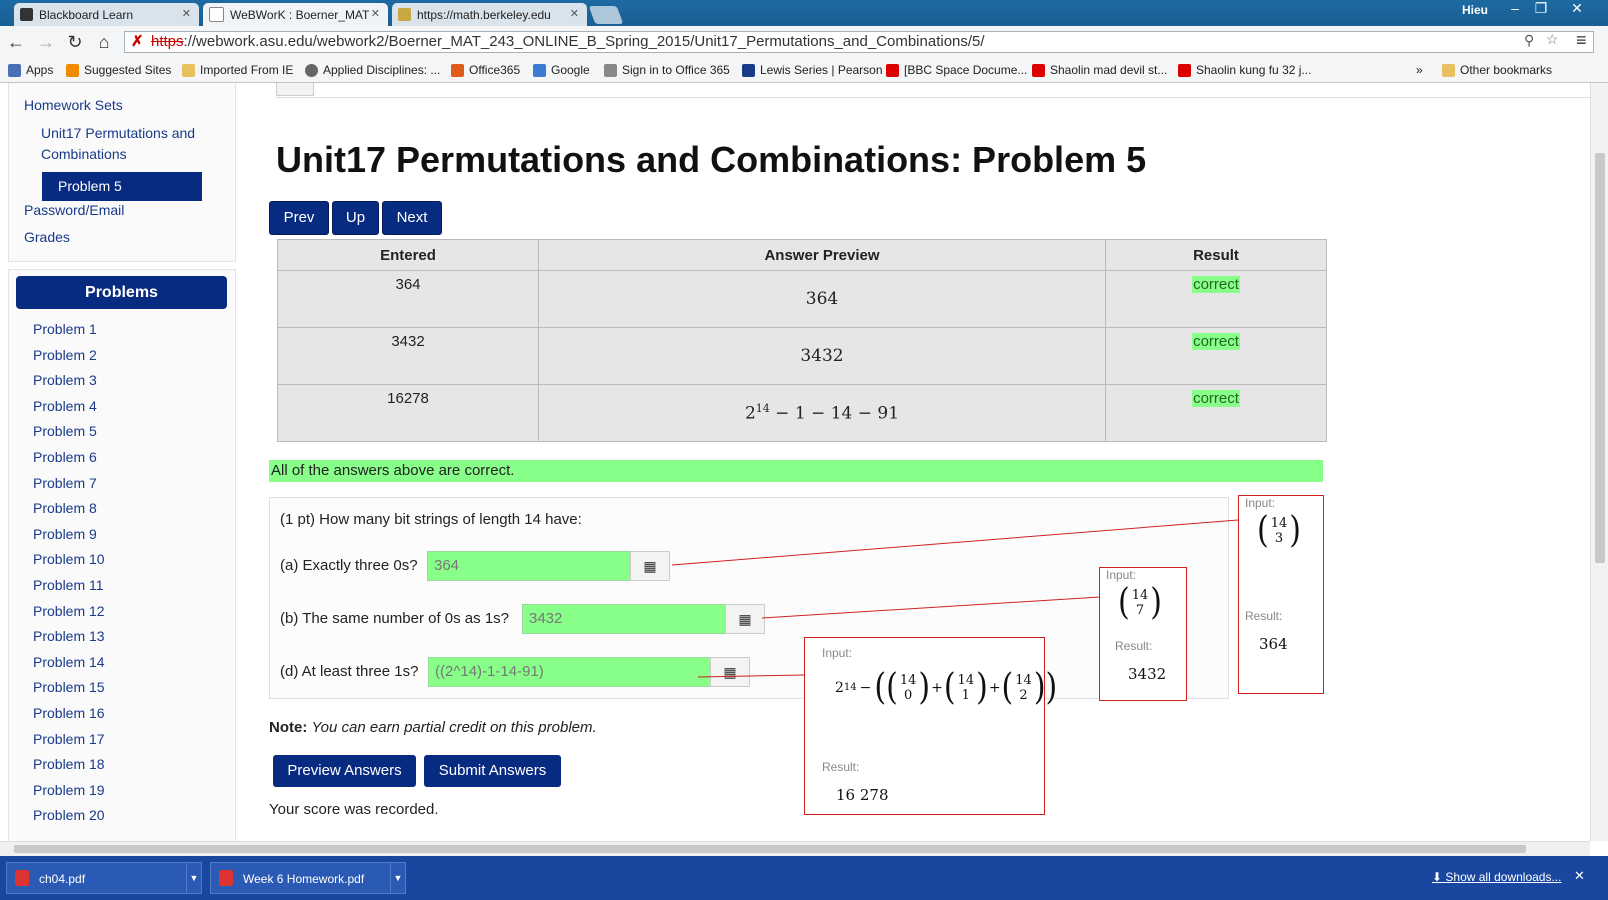  What do you see at coordinates (30, 70) in the screenshot?
I see `bookmark-apps: Apps` at bounding box center [30, 70].